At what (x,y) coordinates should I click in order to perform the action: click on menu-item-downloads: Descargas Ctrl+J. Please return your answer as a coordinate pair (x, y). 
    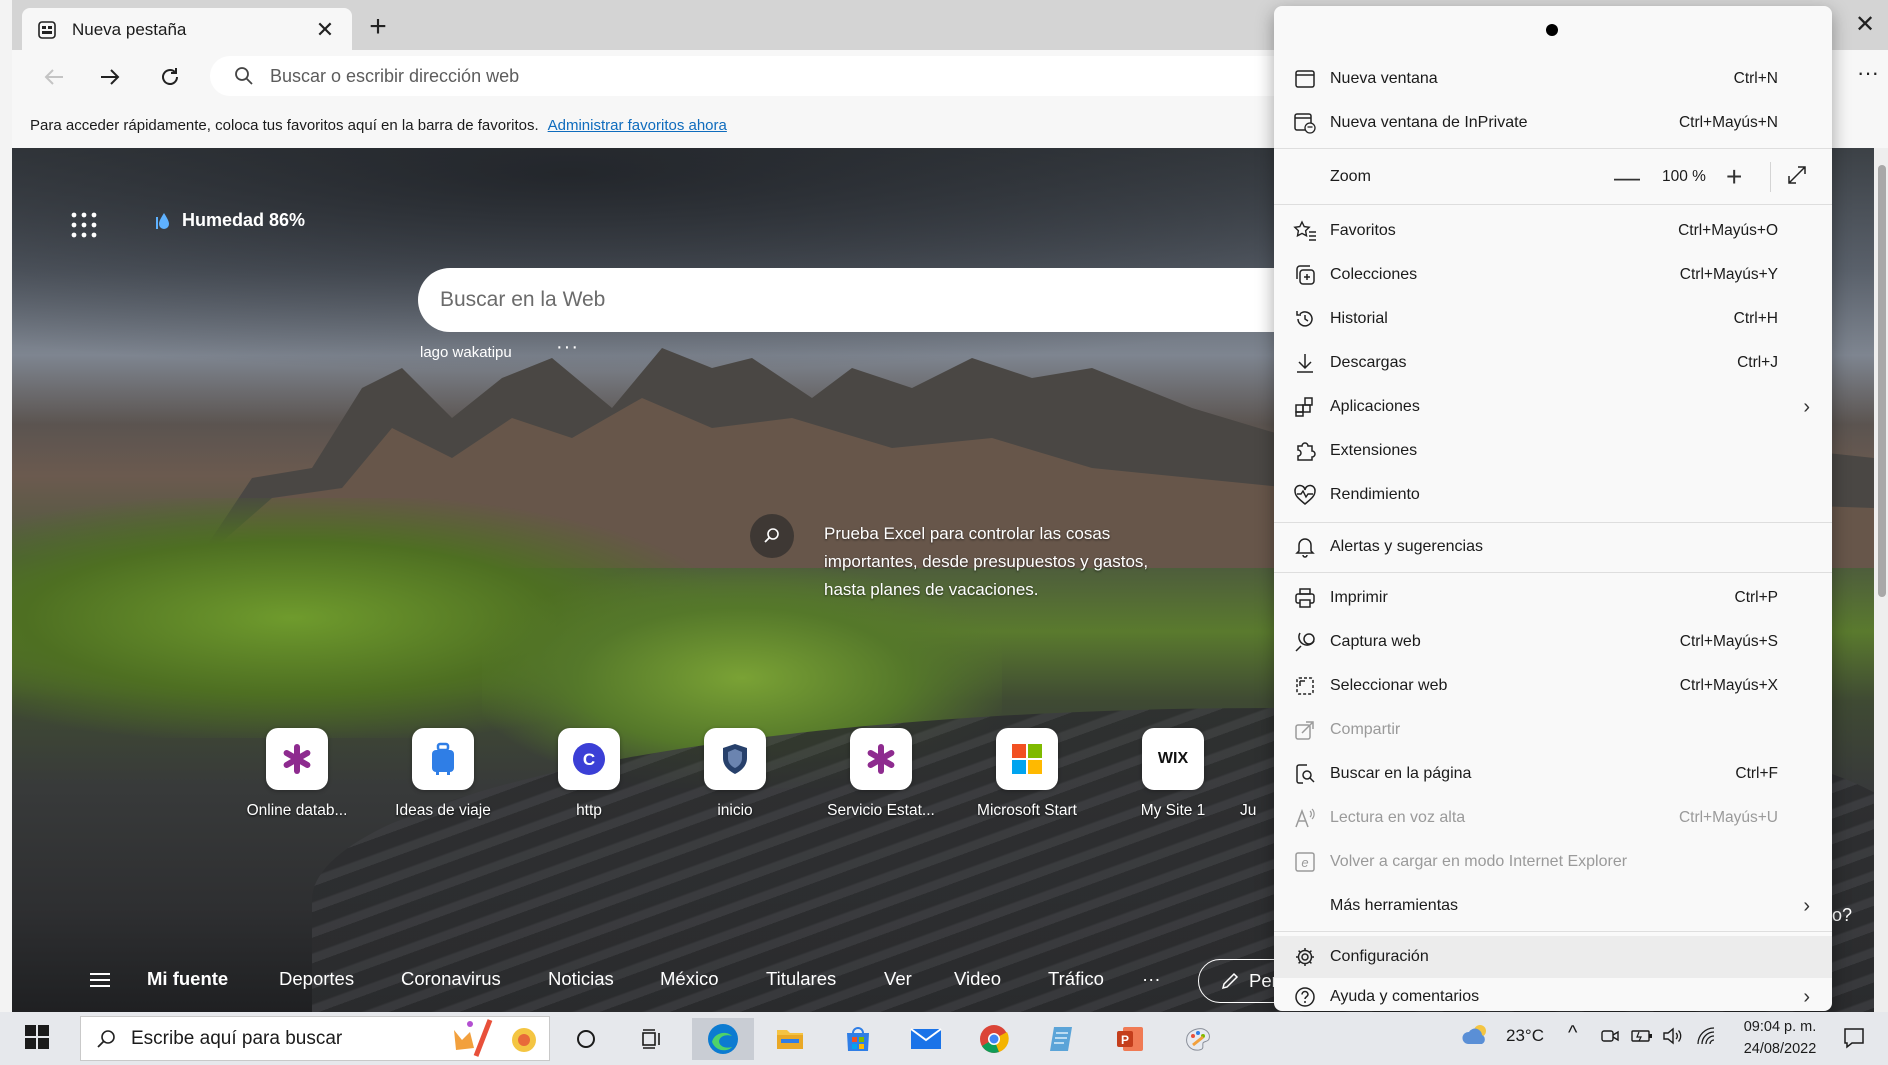
    Looking at the image, I should click on (1553, 363).